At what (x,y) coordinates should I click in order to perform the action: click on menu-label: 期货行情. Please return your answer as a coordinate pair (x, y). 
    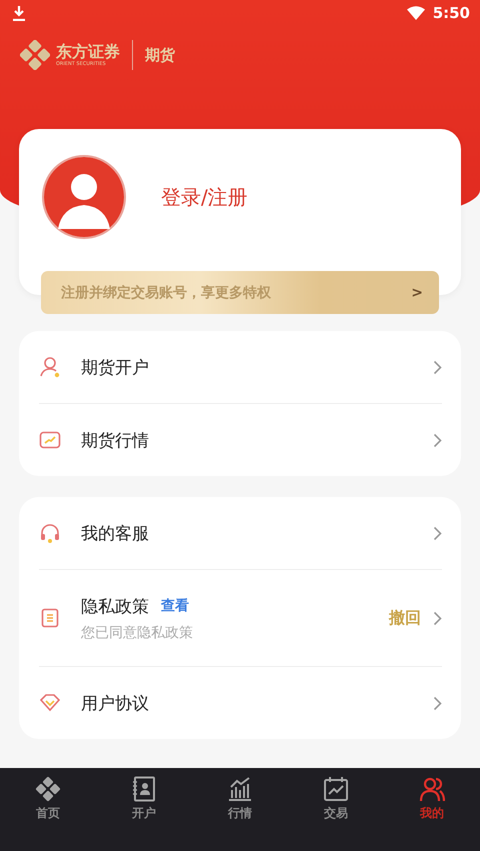
    Looking at the image, I should click on (115, 441).